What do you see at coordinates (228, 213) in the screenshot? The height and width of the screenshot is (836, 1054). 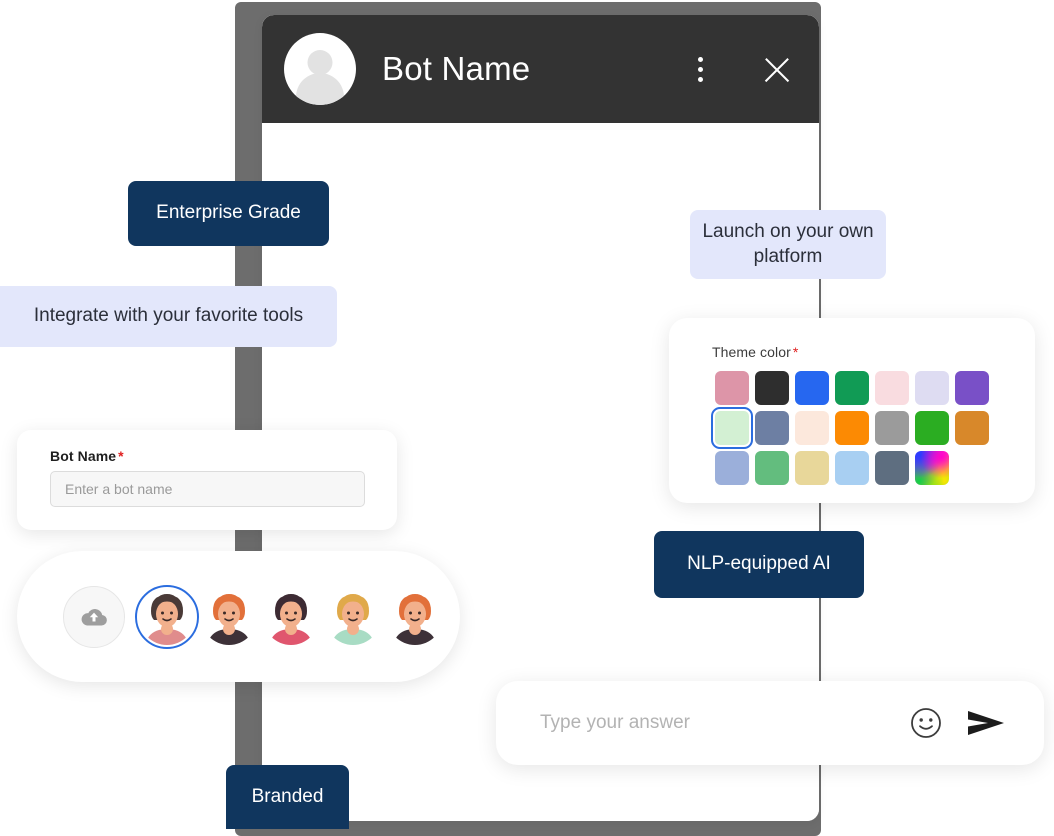 I see `feature-badge-enterprise-grade: Enterprise Grade` at bounding box center [228, 213].